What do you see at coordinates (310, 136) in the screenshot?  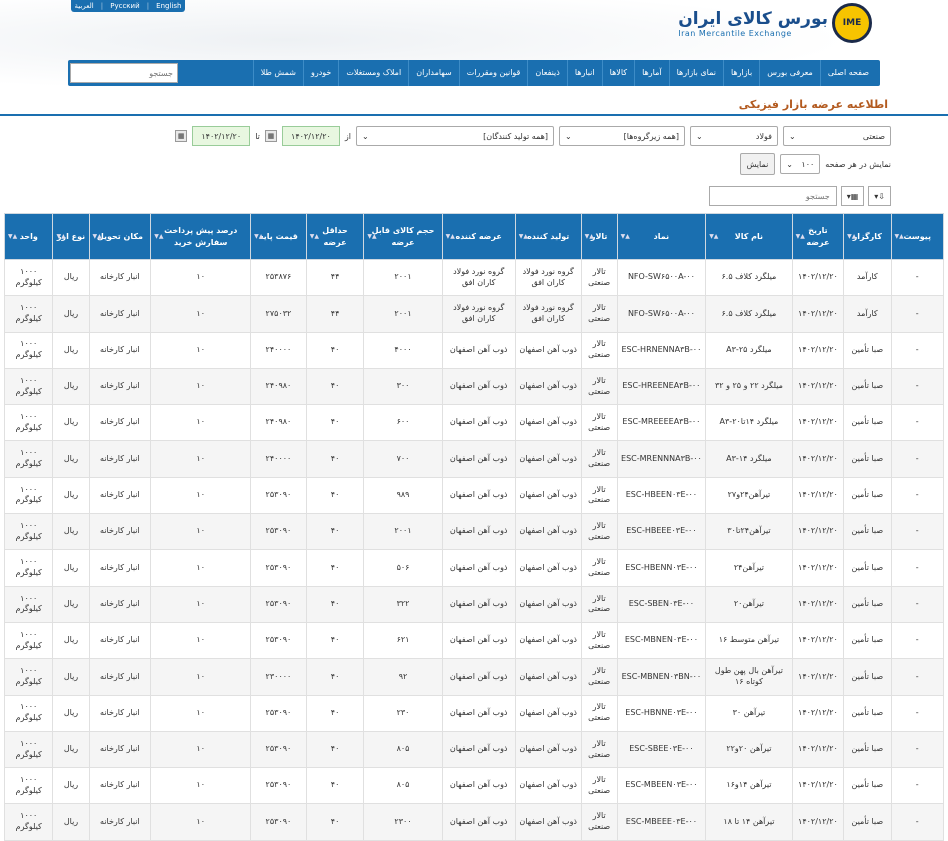 I see `date-from-input: ۱۴۰۲/۱۲/۲۰` at bounding box center [310, 136].